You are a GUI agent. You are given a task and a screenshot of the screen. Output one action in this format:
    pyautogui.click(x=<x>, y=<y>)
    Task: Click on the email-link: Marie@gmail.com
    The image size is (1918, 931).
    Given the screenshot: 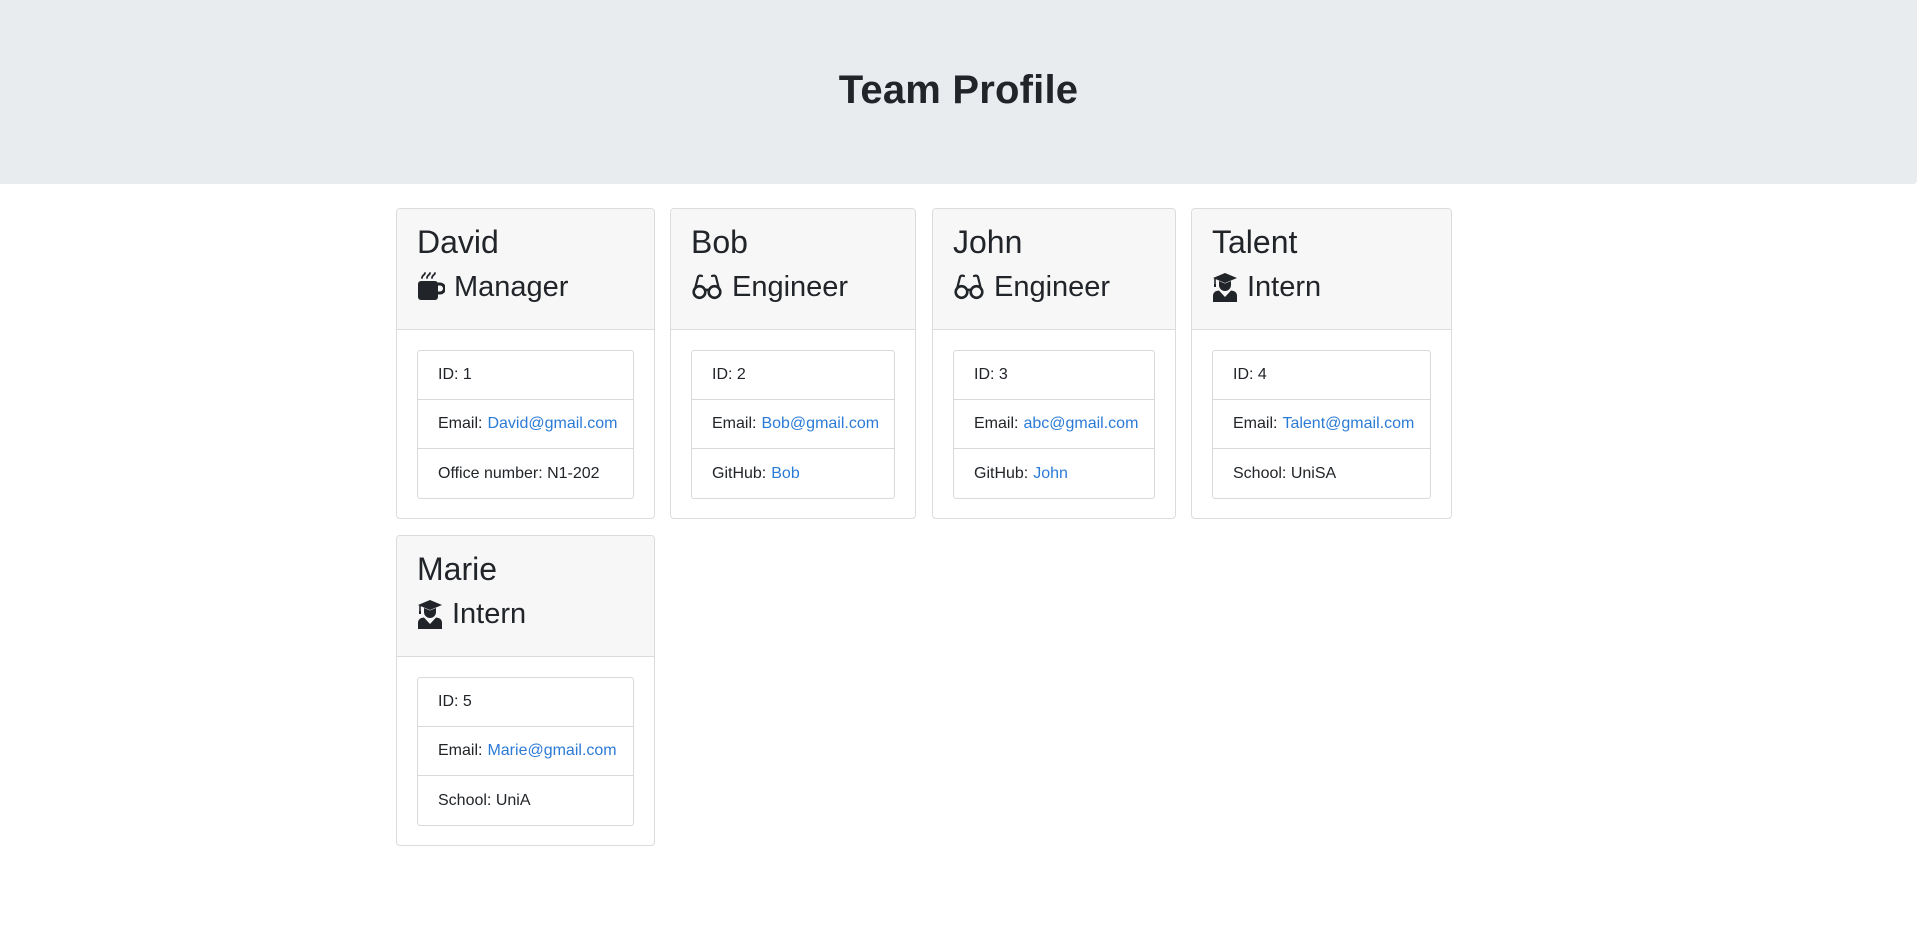 What is the action you would take?
    pyautogui.click(x=551, y=751)
    